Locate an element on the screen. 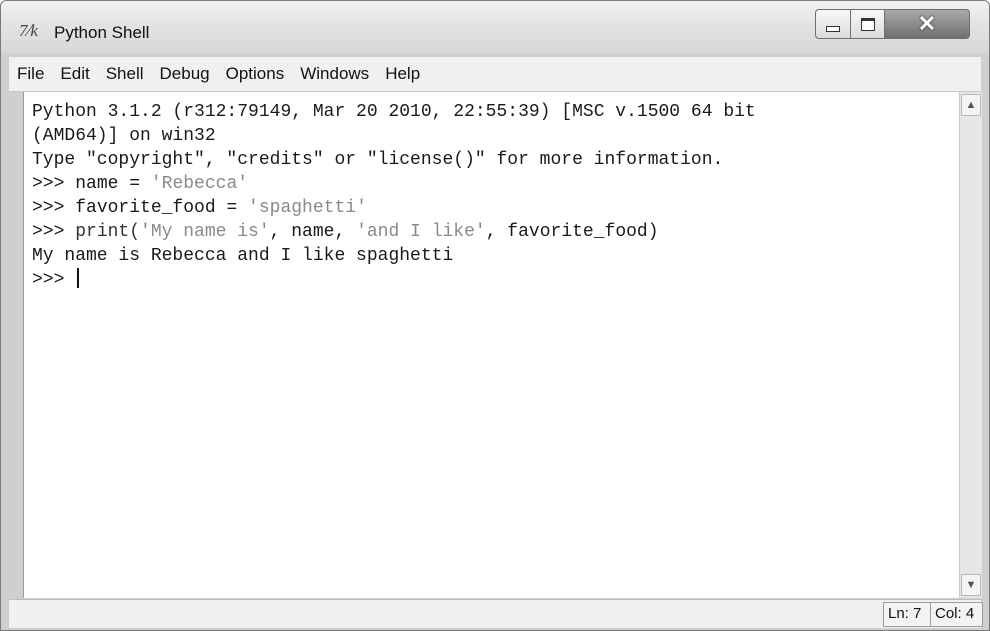 Image resolution: width=990 pixels, height=631 pixels. string-literal: 'My name is' is located at coordinates (205, 232).